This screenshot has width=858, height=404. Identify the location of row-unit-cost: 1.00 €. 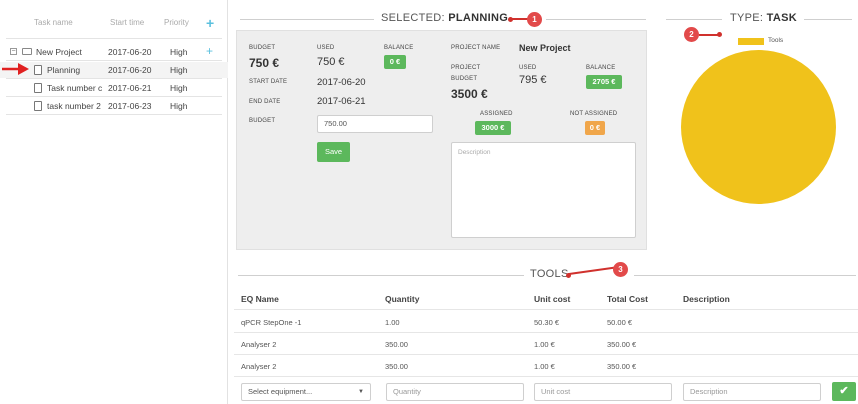
(544, 366).